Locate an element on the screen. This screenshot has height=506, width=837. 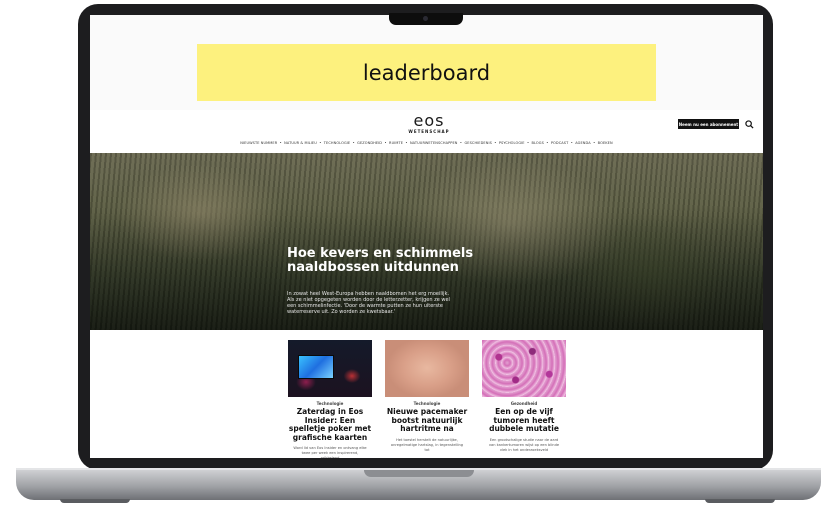
nav-item: BLOGS is located at coordinates (538, 143).